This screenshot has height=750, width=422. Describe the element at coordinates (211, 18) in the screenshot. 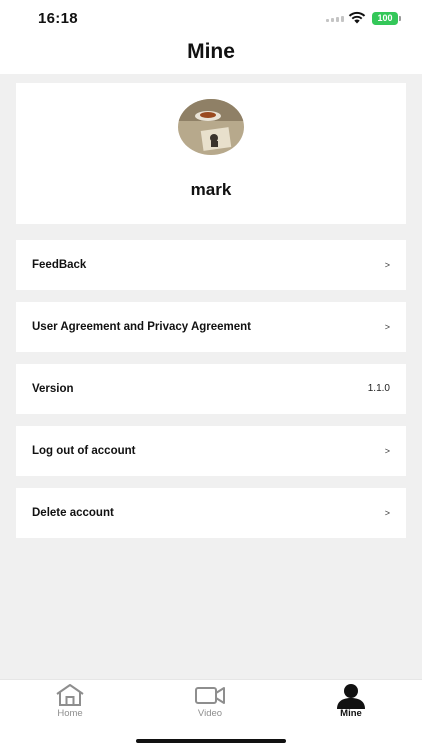

I see `status-bar: 16:18 100` at that location.